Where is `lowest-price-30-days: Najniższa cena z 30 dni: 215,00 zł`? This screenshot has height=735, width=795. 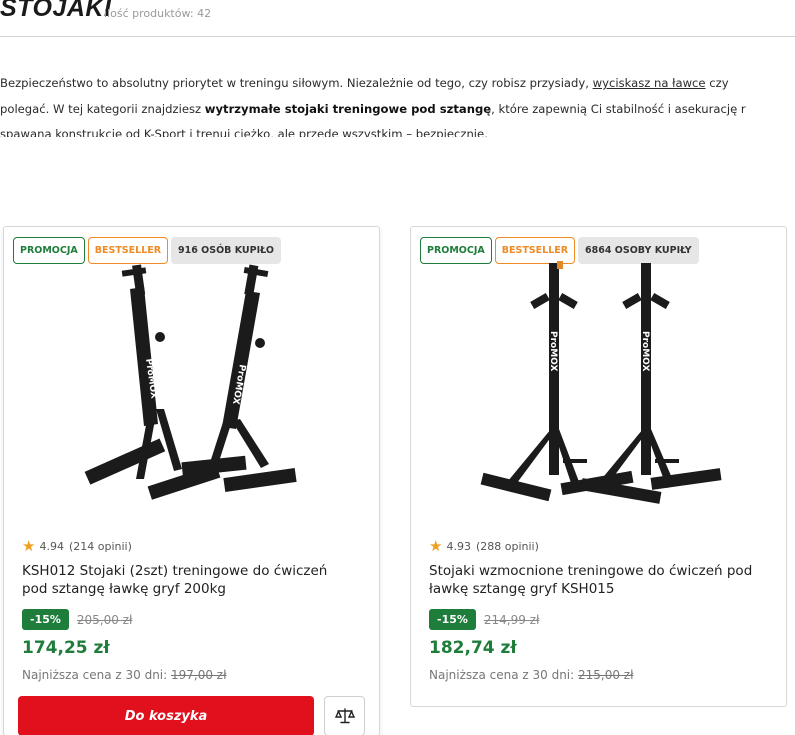
lowest-price-30-days: Najniższa cena z 30 dni: 215,00 zł is located at coordinates (531, 675).